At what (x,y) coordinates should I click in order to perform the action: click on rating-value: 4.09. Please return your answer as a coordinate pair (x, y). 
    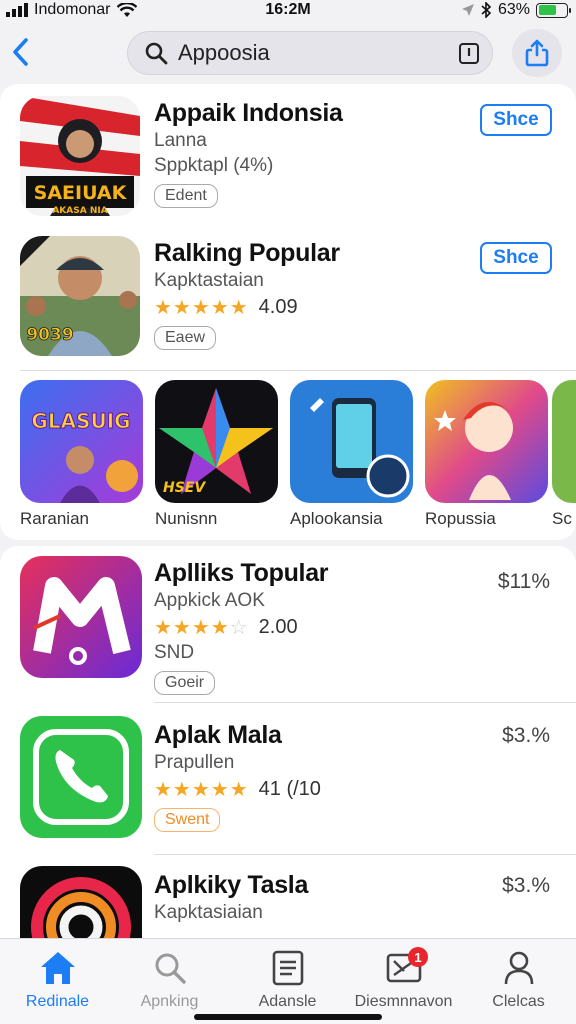
    Looking at the image, I should click on (278, 307).